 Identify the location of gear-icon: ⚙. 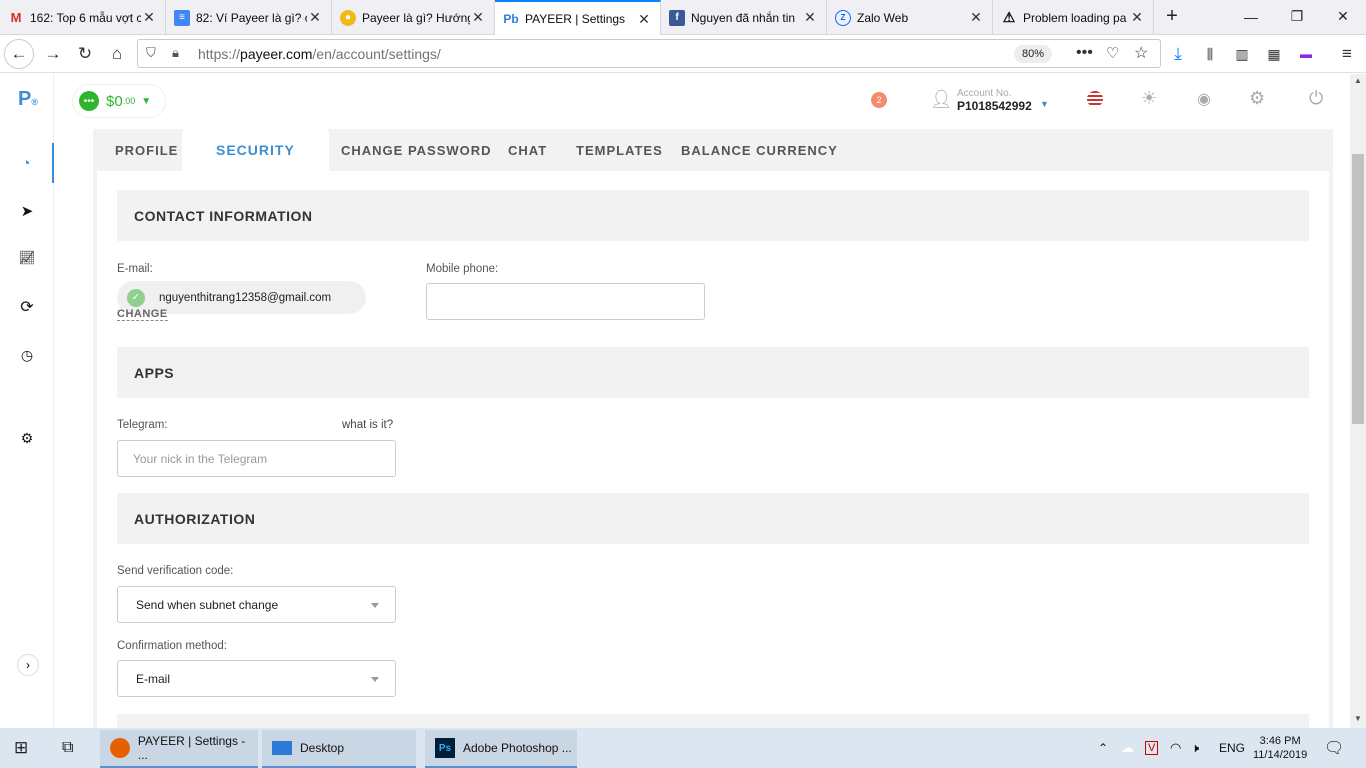
(1257, 98).